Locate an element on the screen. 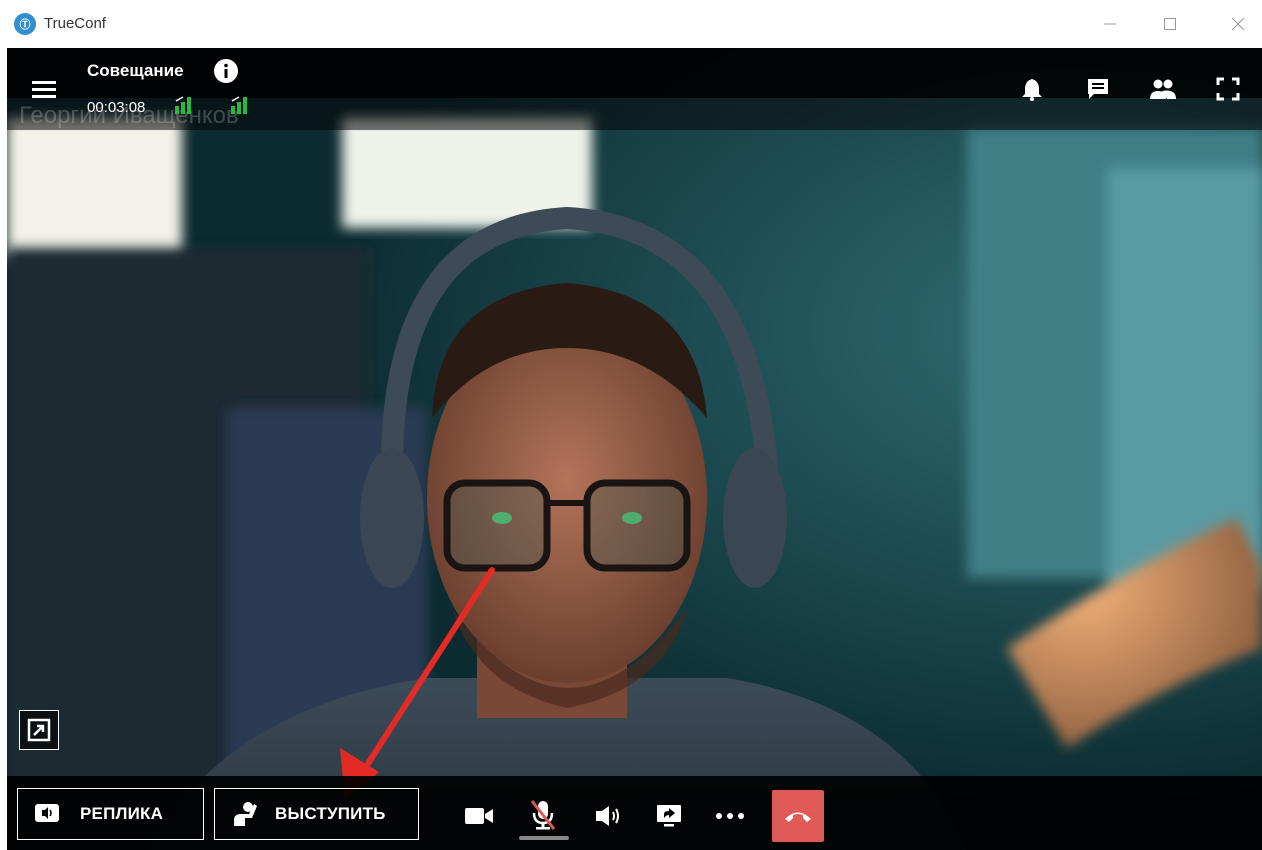  participants-icon is located at coordinates (1163, 89).